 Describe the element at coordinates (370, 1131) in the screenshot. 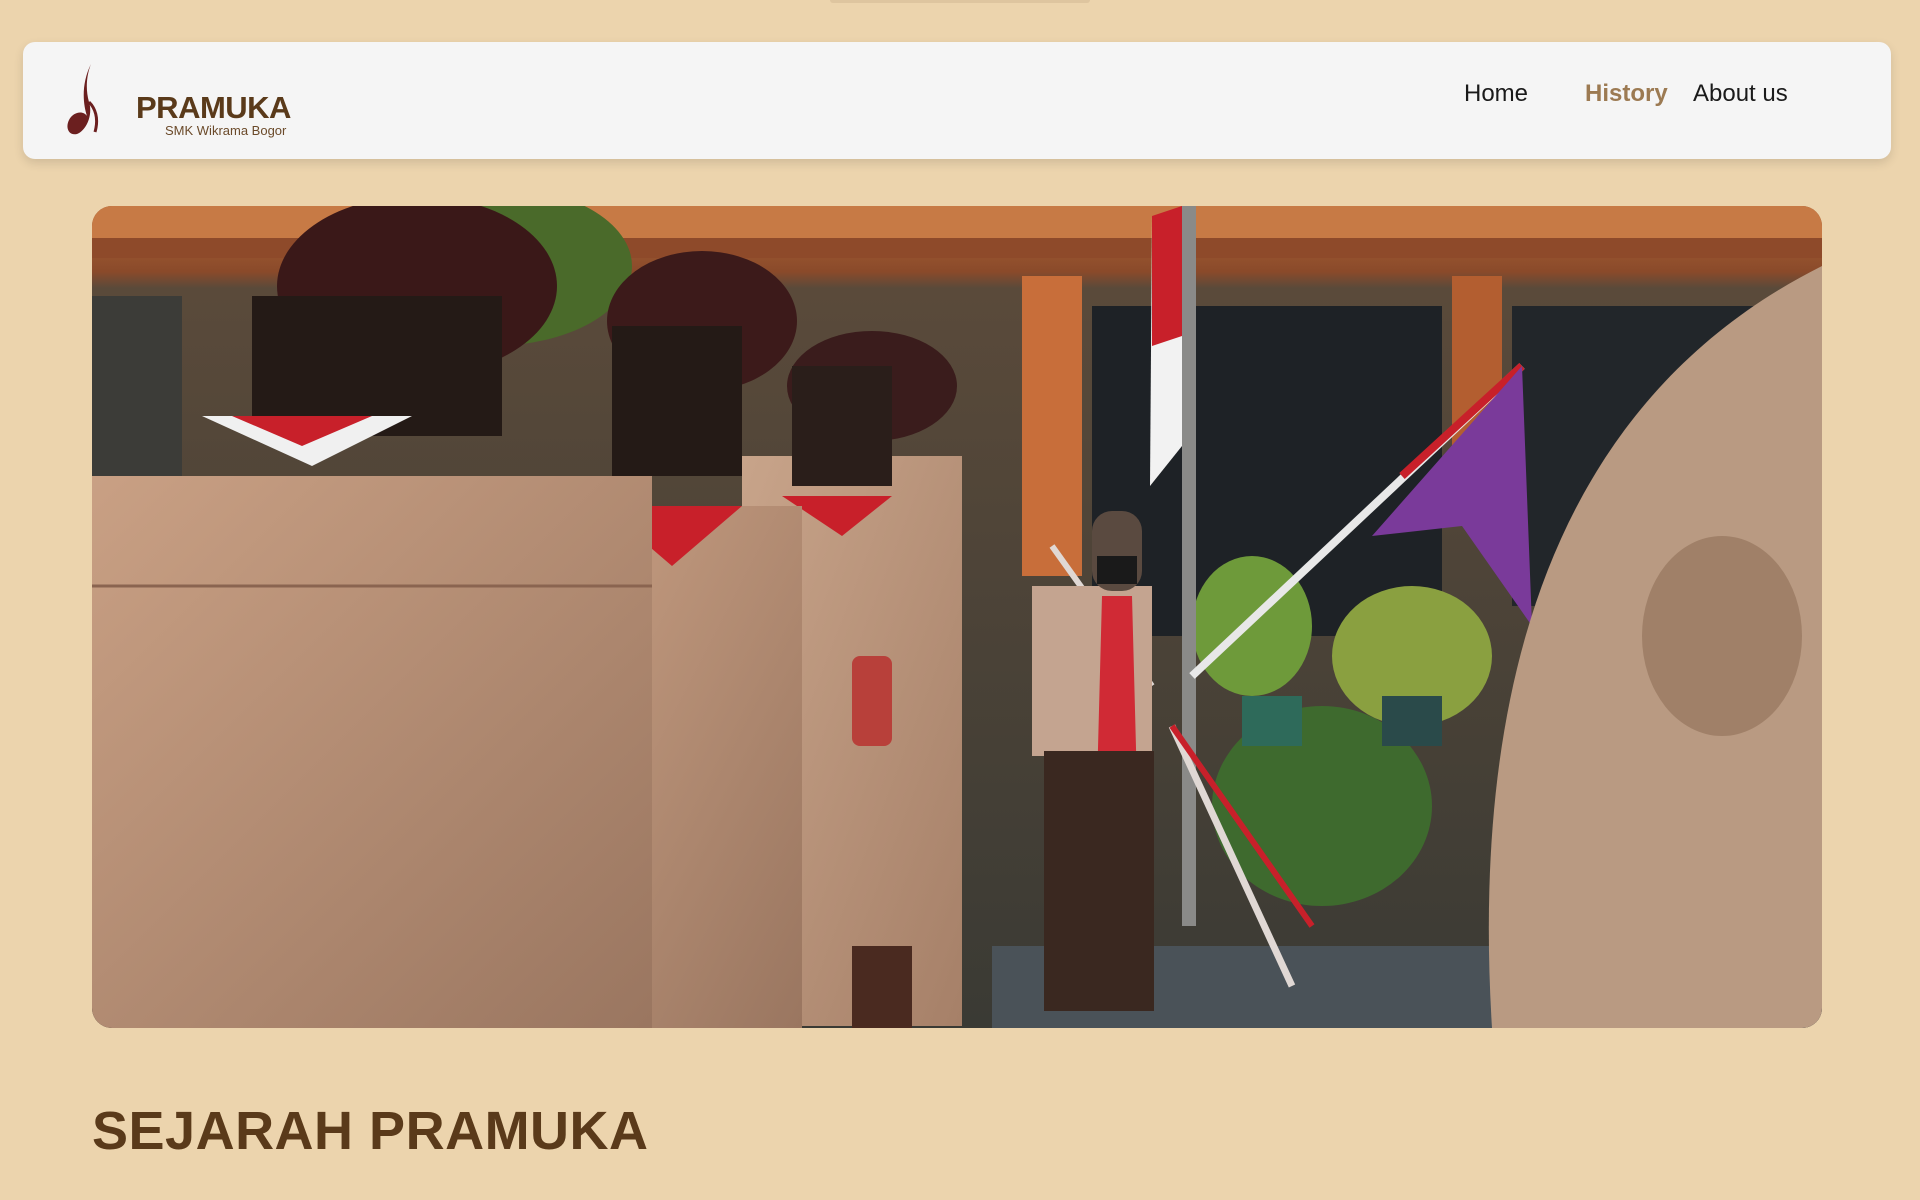

I see `page-title: SEJARAH PRAMUKA` at that location.